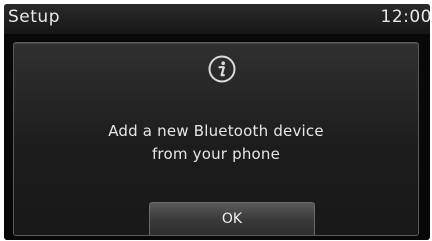 Image resolution: width=432 pixels, height=241 pixels. Describe the element at coordinates (232, 218) in the screenshot. I see `ok-button: OK` at that location.